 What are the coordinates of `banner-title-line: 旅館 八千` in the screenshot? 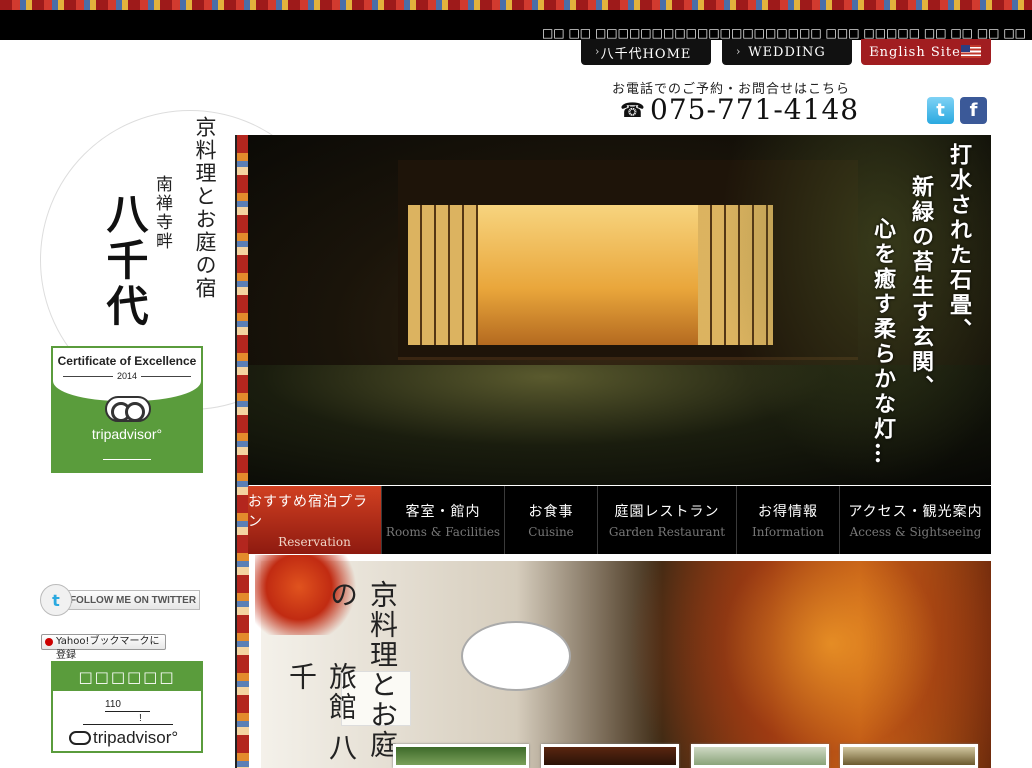 It's located at (321, 712).